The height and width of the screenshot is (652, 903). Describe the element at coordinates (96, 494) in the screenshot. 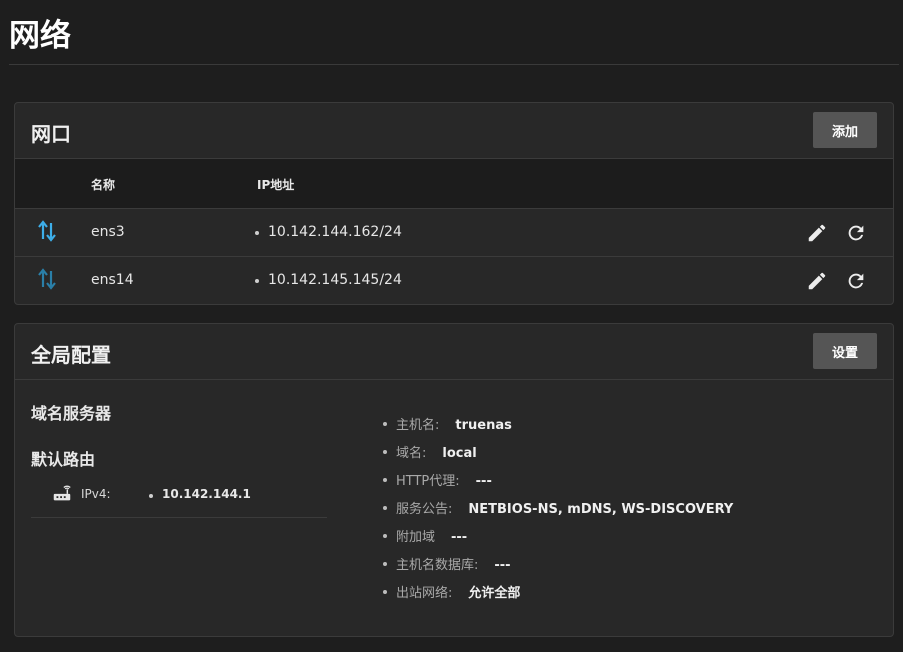

I see `route-ipv4-label: IPv4:` at that location.